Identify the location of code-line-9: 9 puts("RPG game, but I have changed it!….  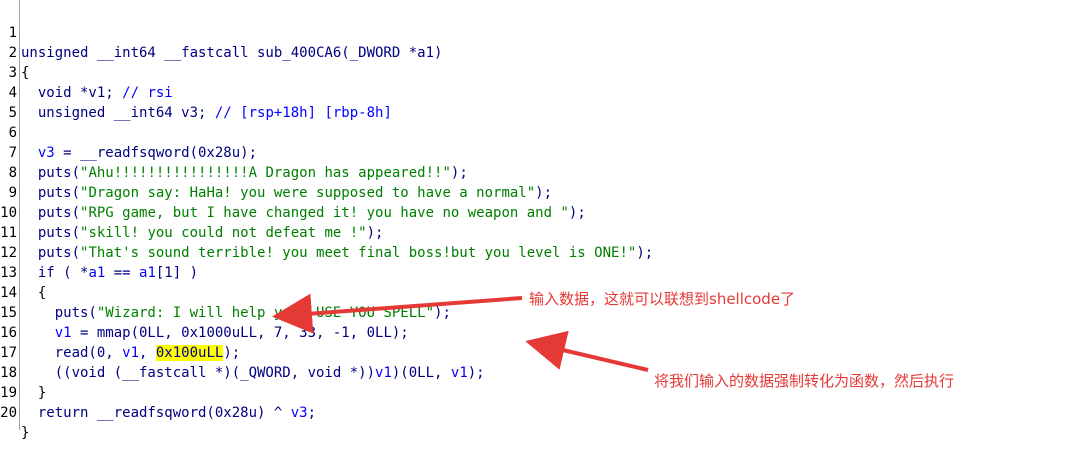
(544, 192).